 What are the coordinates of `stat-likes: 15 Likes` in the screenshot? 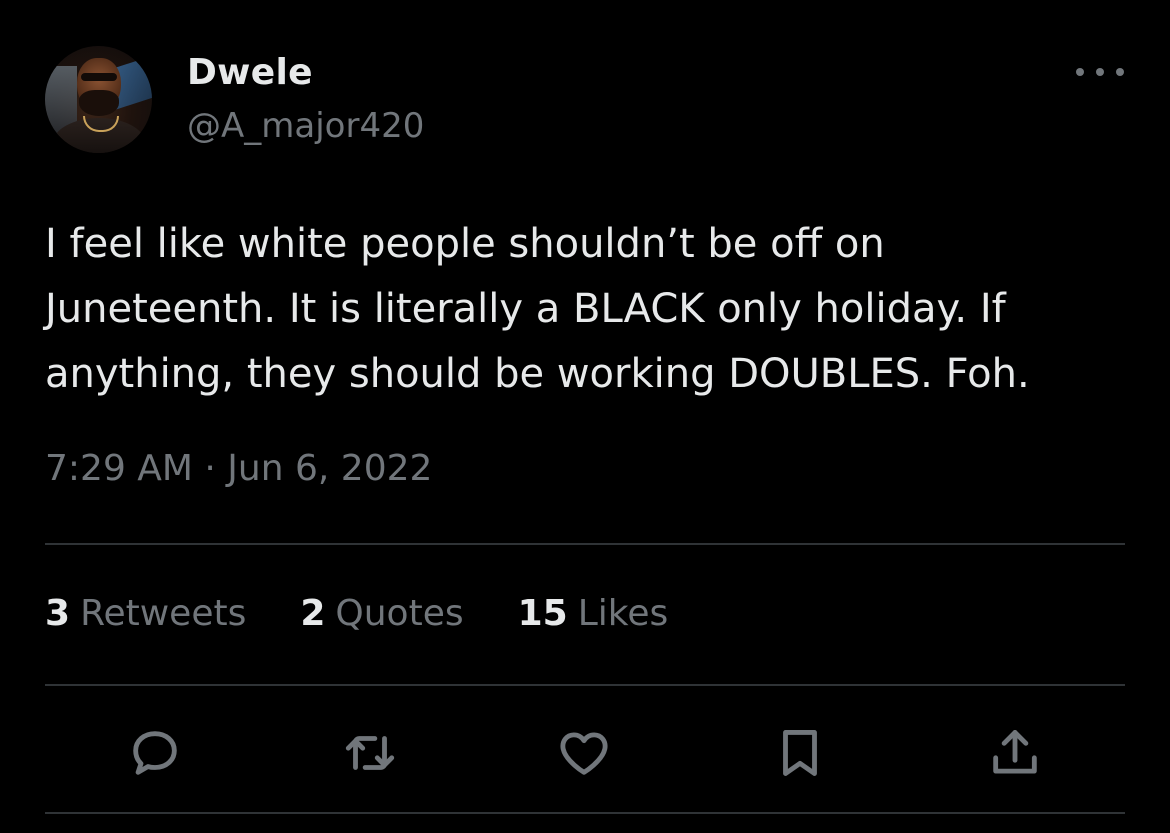 It's located at (593, 613).